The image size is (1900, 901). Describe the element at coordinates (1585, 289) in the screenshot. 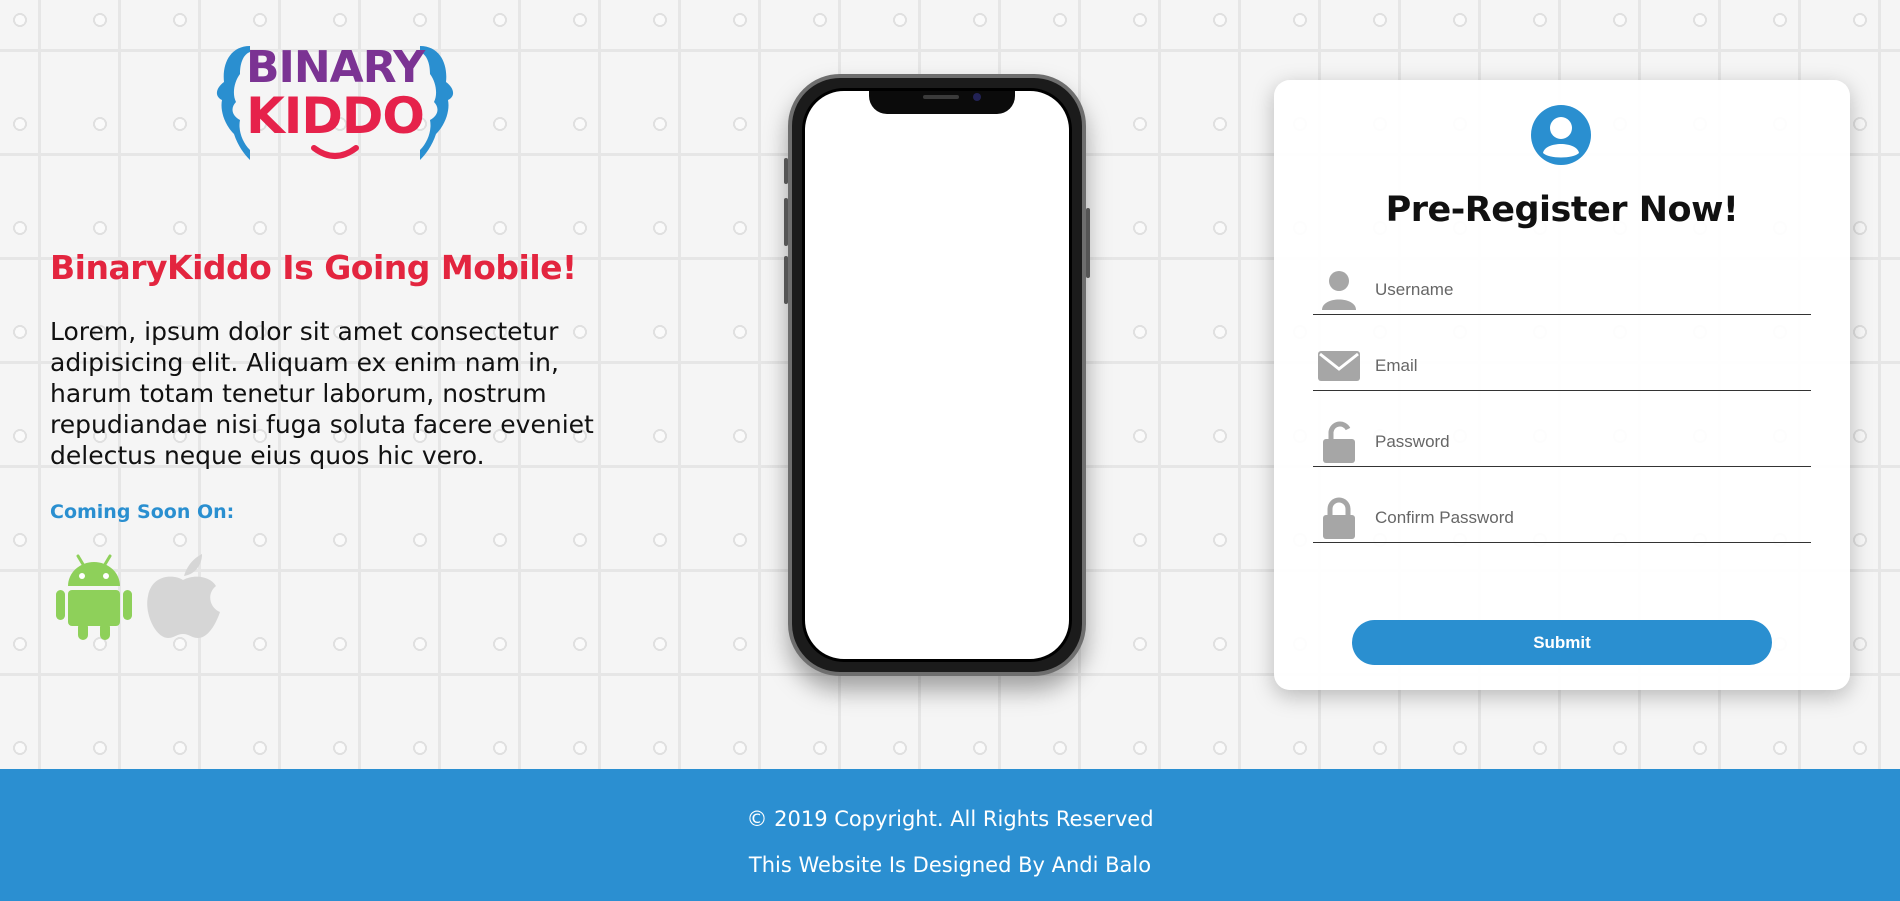

I see `username-input` at that location.